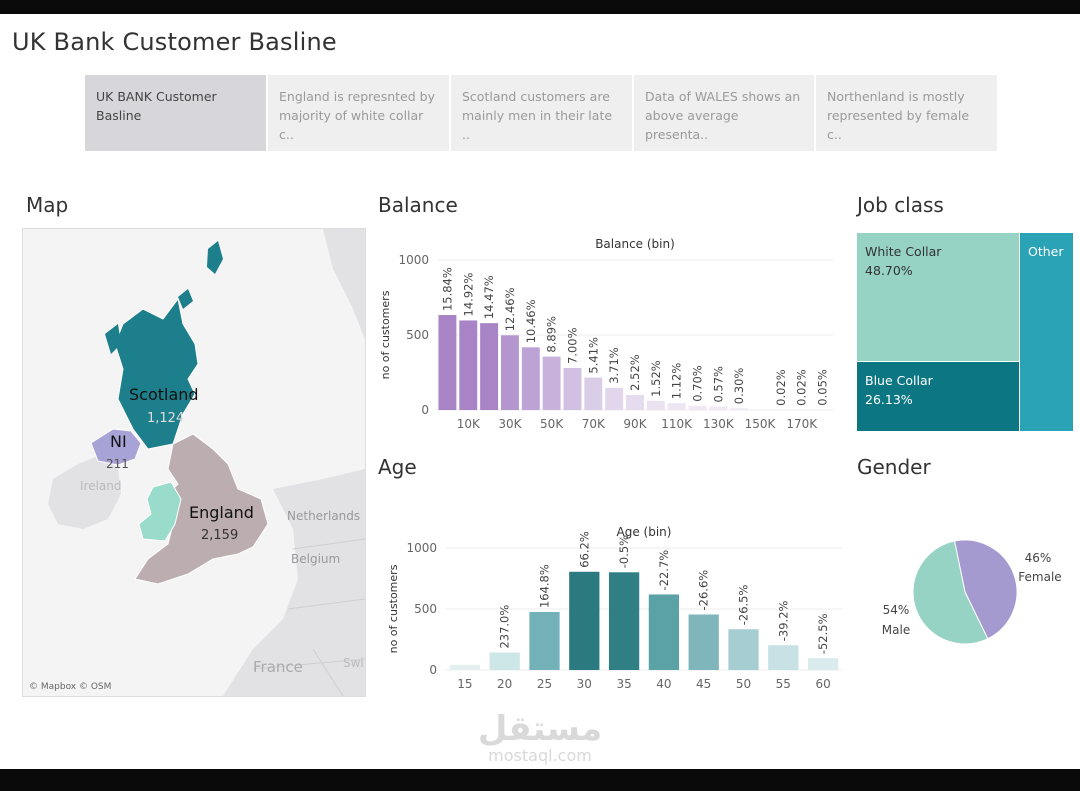 Image resolution: width=1080 pixels, height=791 pixels. Describe the element at coordinates (544, 684) in the screenshot. I see `x-tick-label: 25` at that location.